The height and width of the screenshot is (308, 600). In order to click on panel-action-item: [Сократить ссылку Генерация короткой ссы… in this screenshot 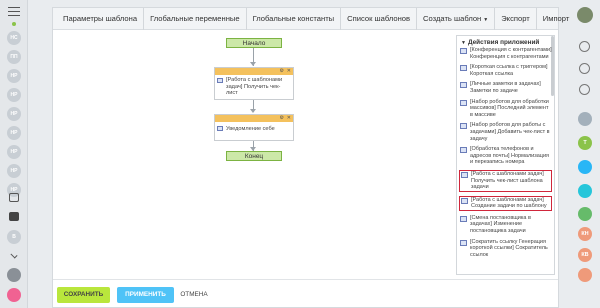, I will do `click(505, 249)`.